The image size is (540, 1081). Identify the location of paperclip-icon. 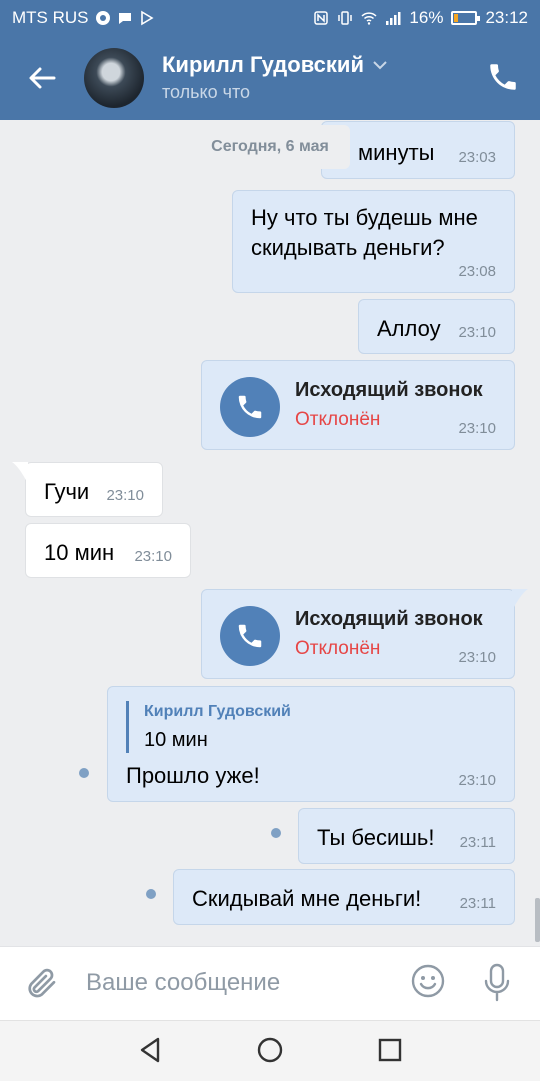
(42, 983).